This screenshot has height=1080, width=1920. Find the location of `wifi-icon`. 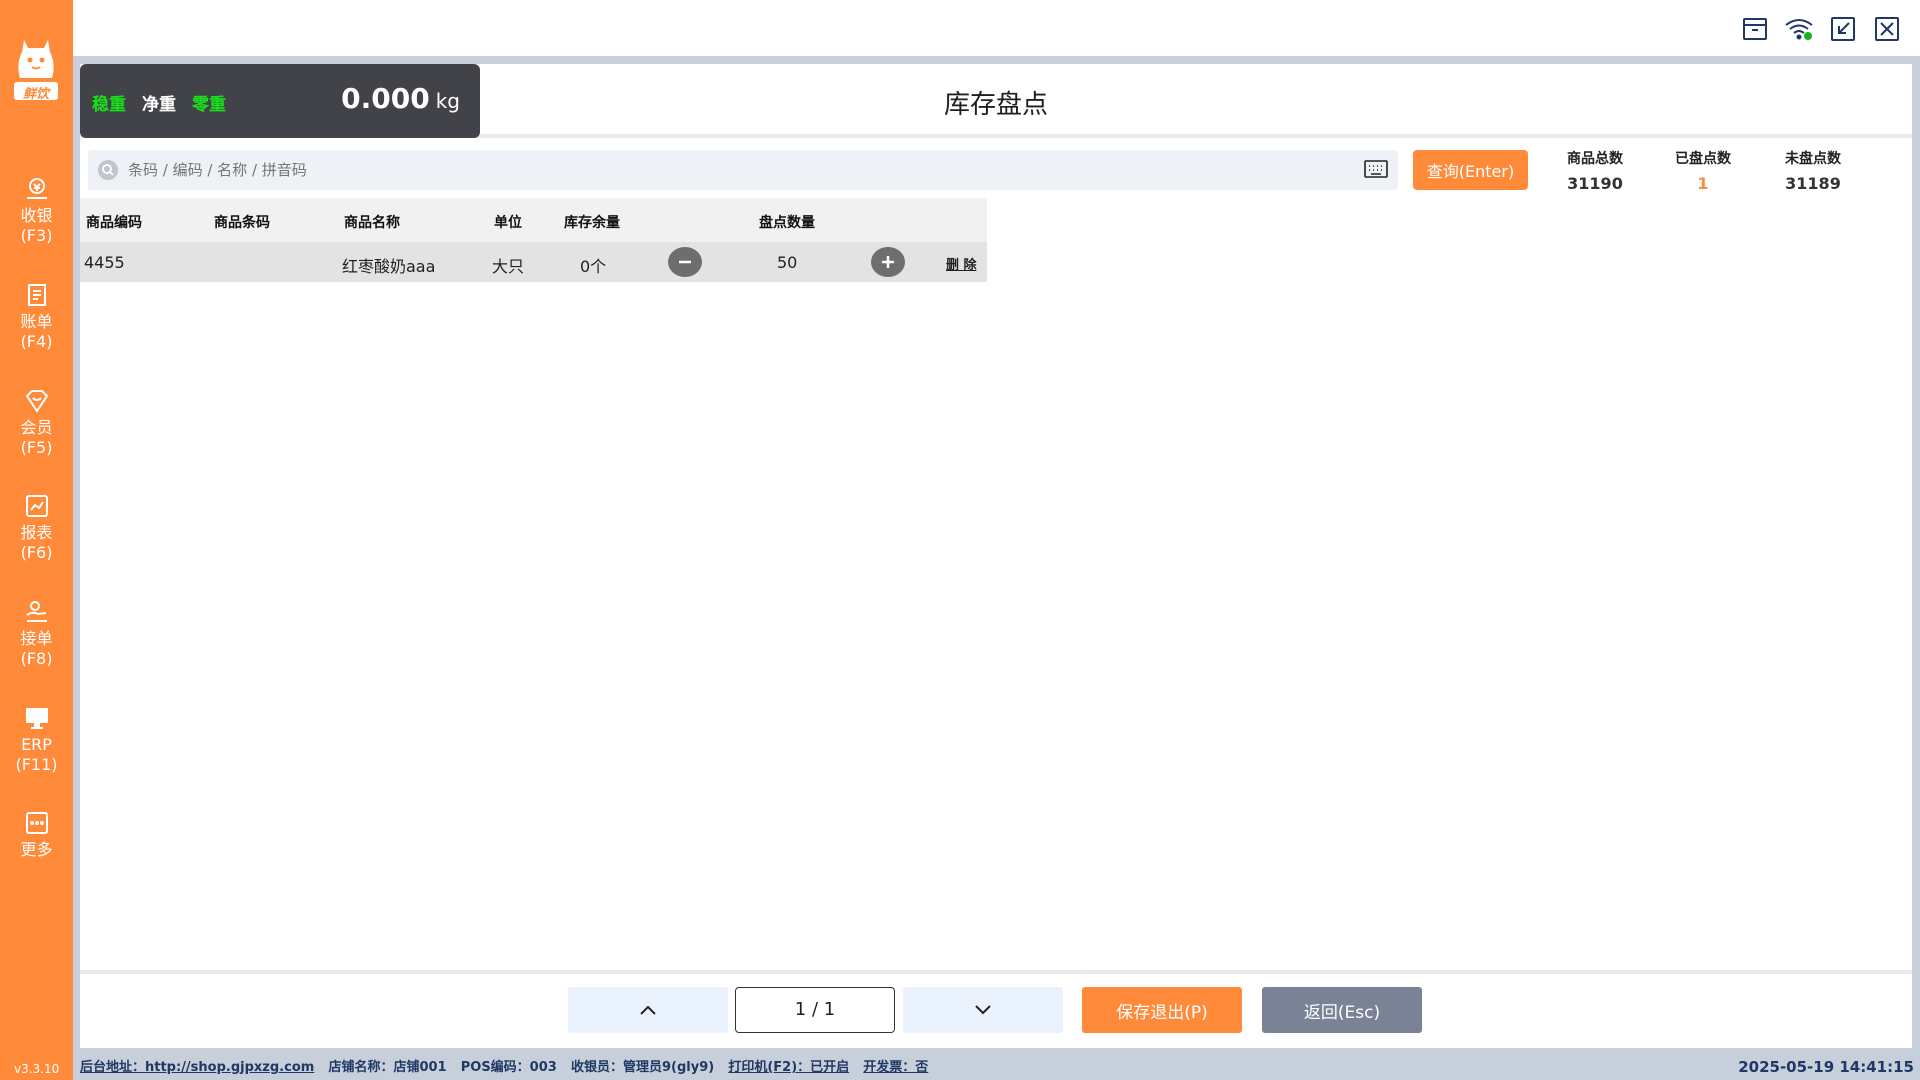

wifi-icon is located at coordinates (1799, 29).